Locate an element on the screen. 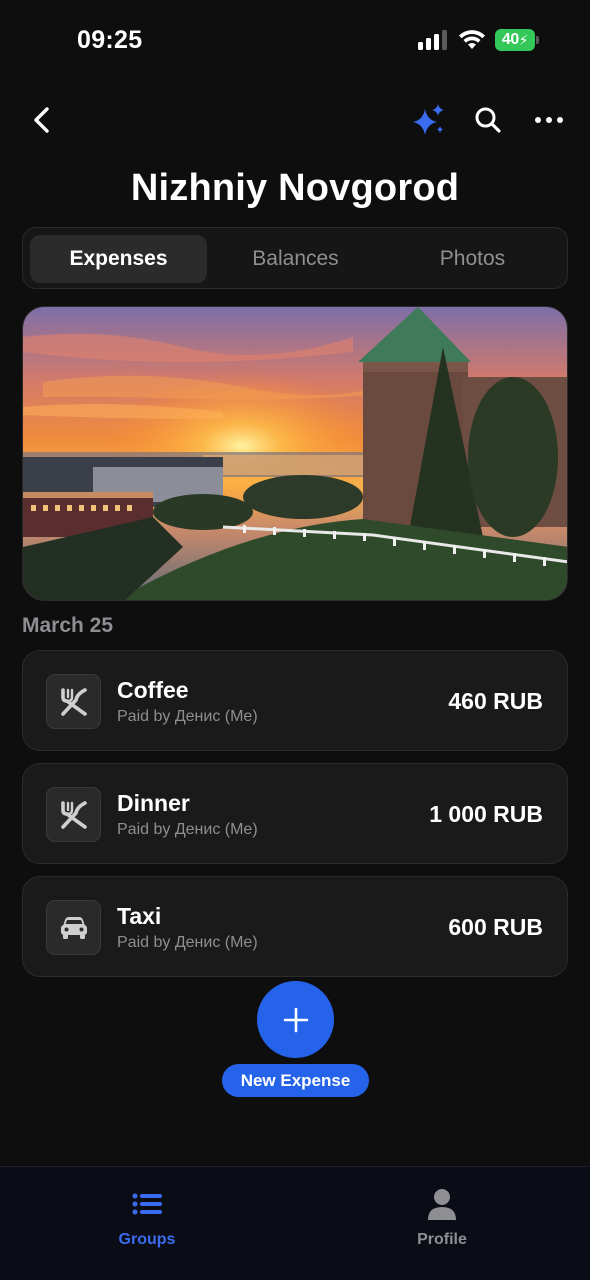 The height and width of the screenshot is (1280, 590). expense-item-taxi: Taxi Paid by Денис (Me) 600 RUB is located at coordinates (295, 926).